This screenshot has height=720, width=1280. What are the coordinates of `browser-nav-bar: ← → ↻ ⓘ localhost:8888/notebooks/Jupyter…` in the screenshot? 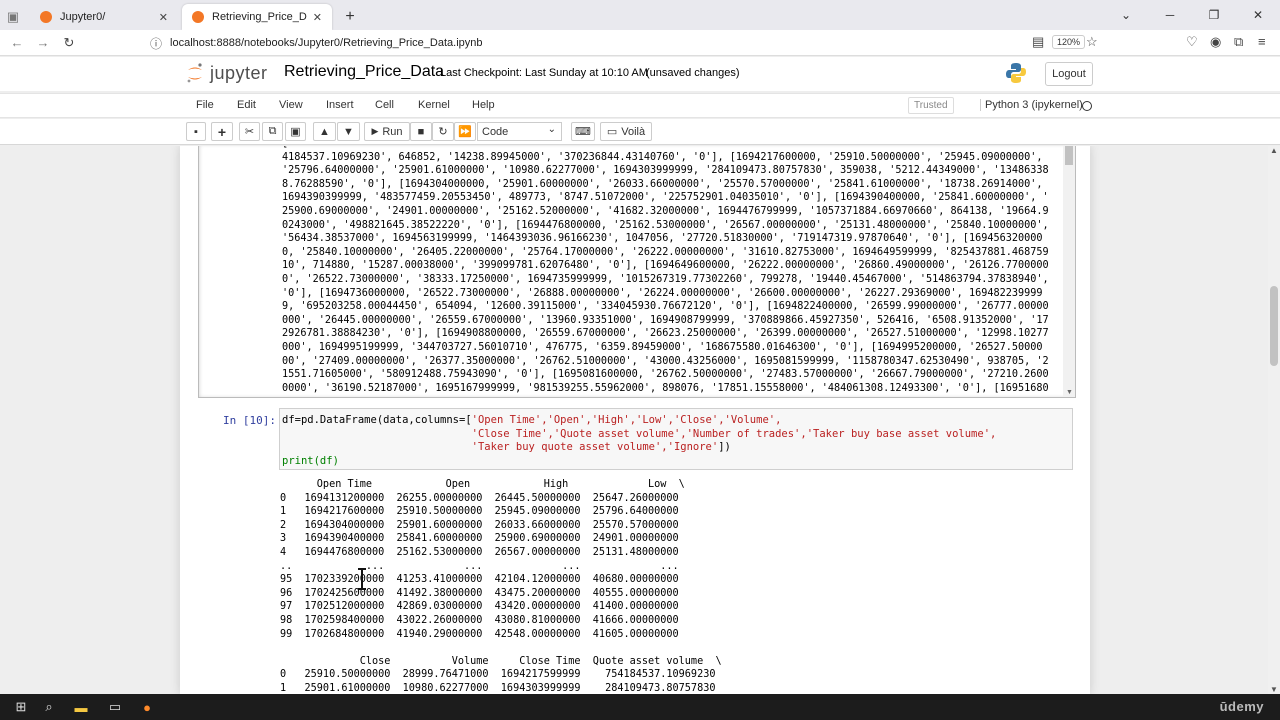 It's located at (640, 43).